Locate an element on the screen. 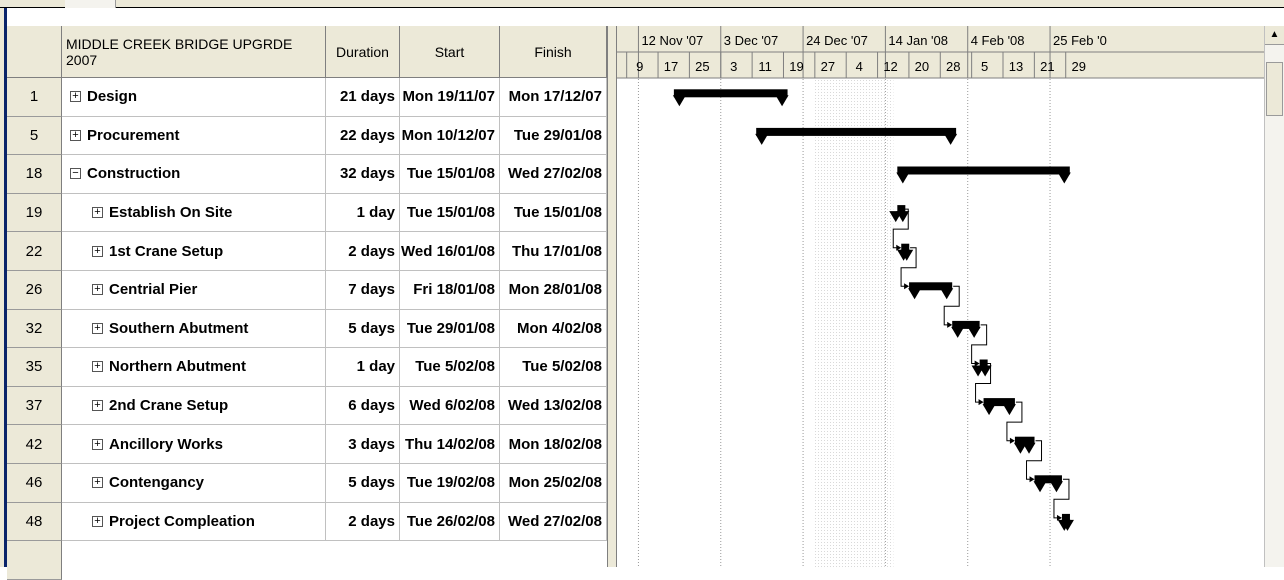  bar-start-marker is located at coordinates (958, 332).